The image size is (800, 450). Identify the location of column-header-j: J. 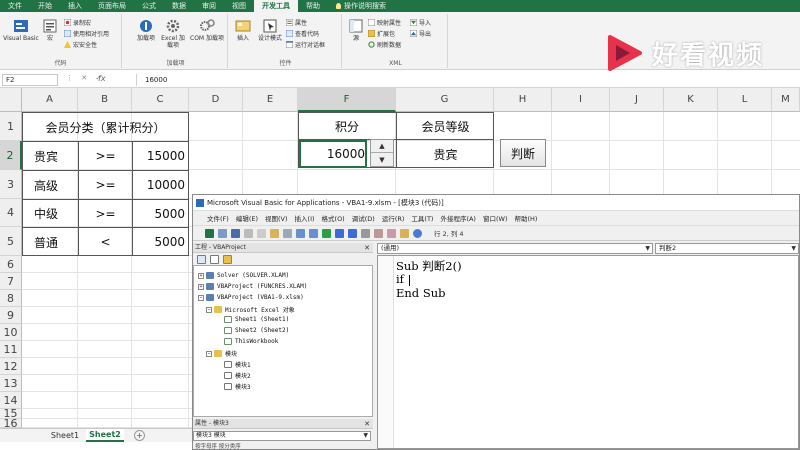
(637, 100).